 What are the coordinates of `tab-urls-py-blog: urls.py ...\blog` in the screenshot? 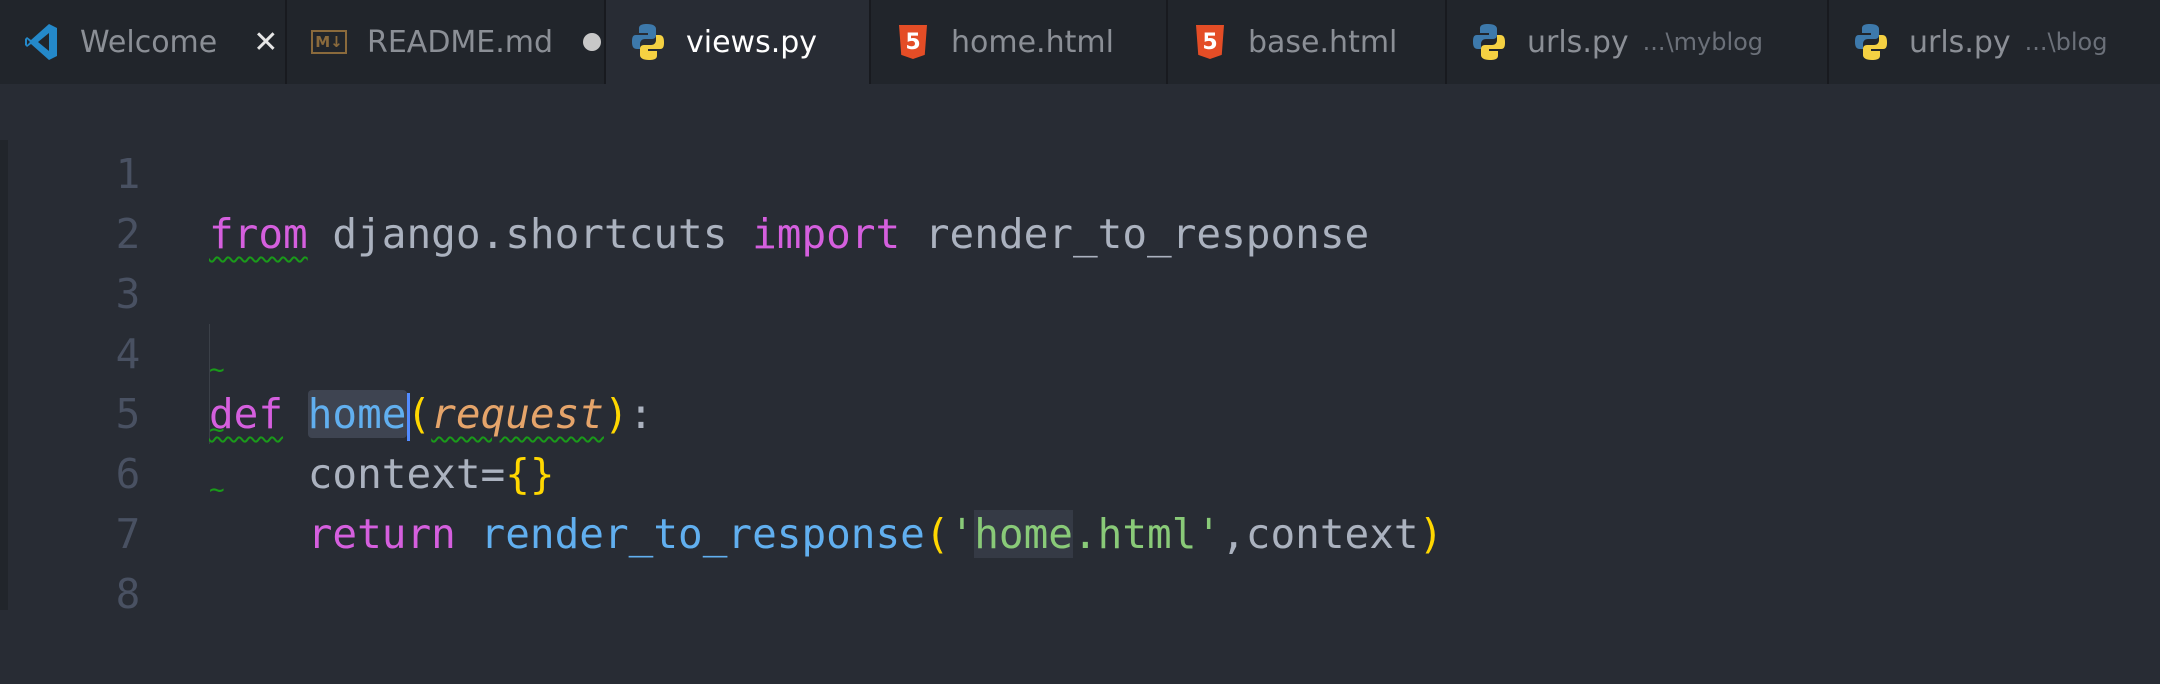 It's located at (1994, 42).